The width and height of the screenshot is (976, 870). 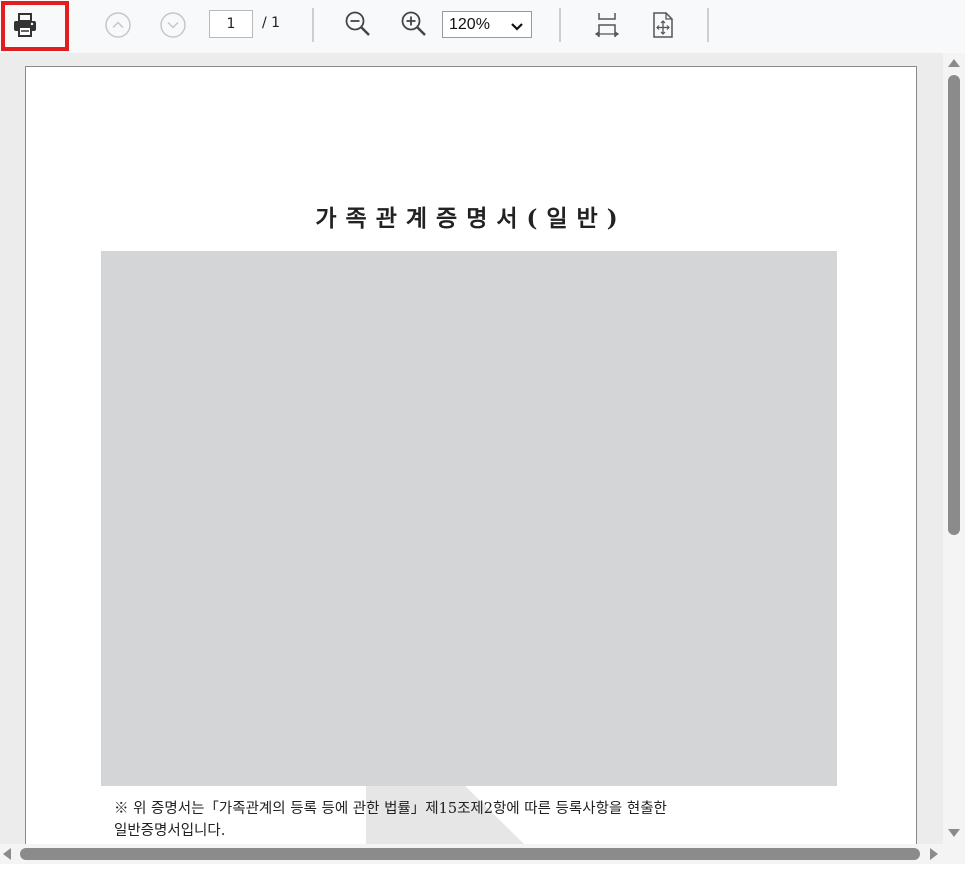 What do you see at coordinates (173, 25) in the screenshot?
I see `next-page-icon` at bounding box center [173, 25].